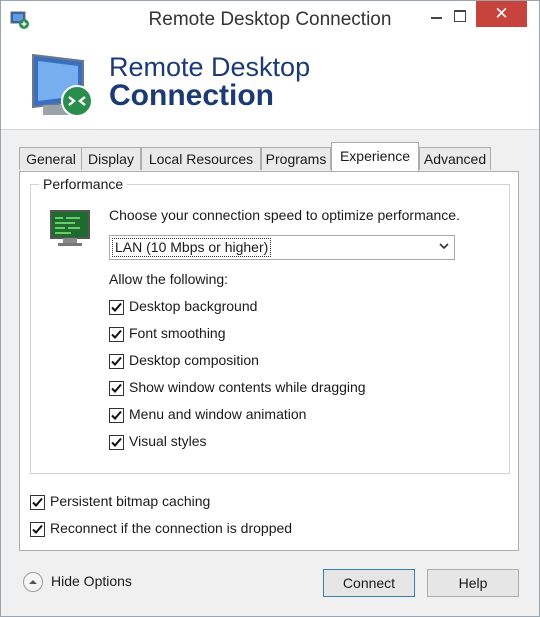 This screenshot has width=540, height=617. Describe the element at coordinates (51, 158) in the screenshot. I see `tab-general: General` at that location.